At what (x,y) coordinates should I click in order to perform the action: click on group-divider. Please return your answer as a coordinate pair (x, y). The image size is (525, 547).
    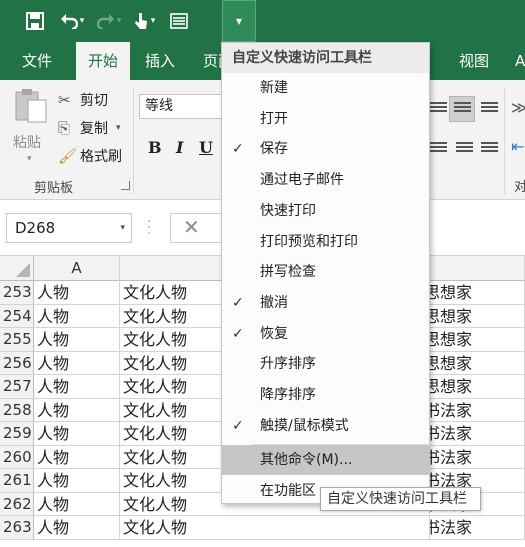
    Looking at the image, I should click on (133, 141).